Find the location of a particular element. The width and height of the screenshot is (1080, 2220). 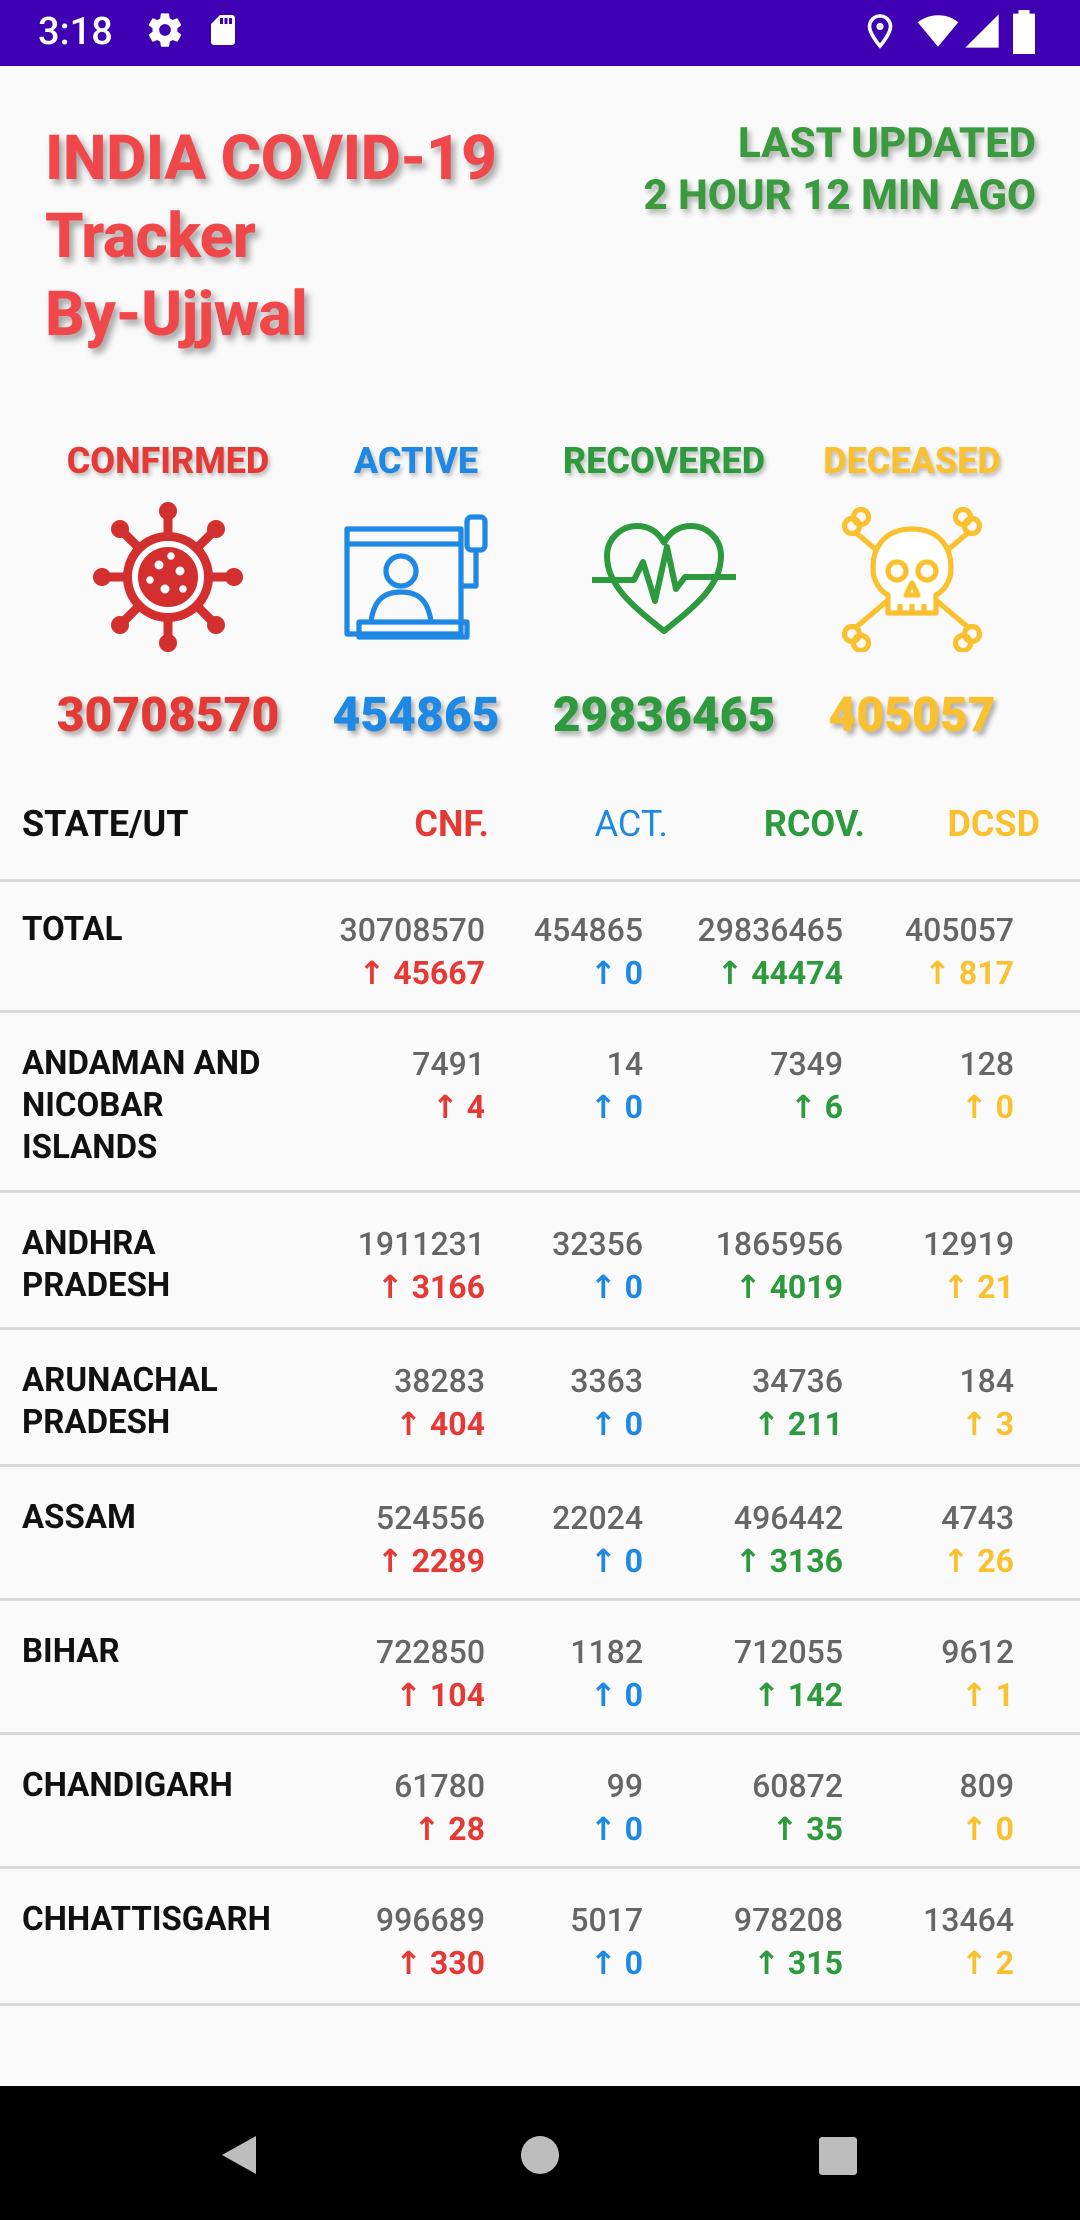

header-confirmed: CNF. is located at coordinates (451, 824).